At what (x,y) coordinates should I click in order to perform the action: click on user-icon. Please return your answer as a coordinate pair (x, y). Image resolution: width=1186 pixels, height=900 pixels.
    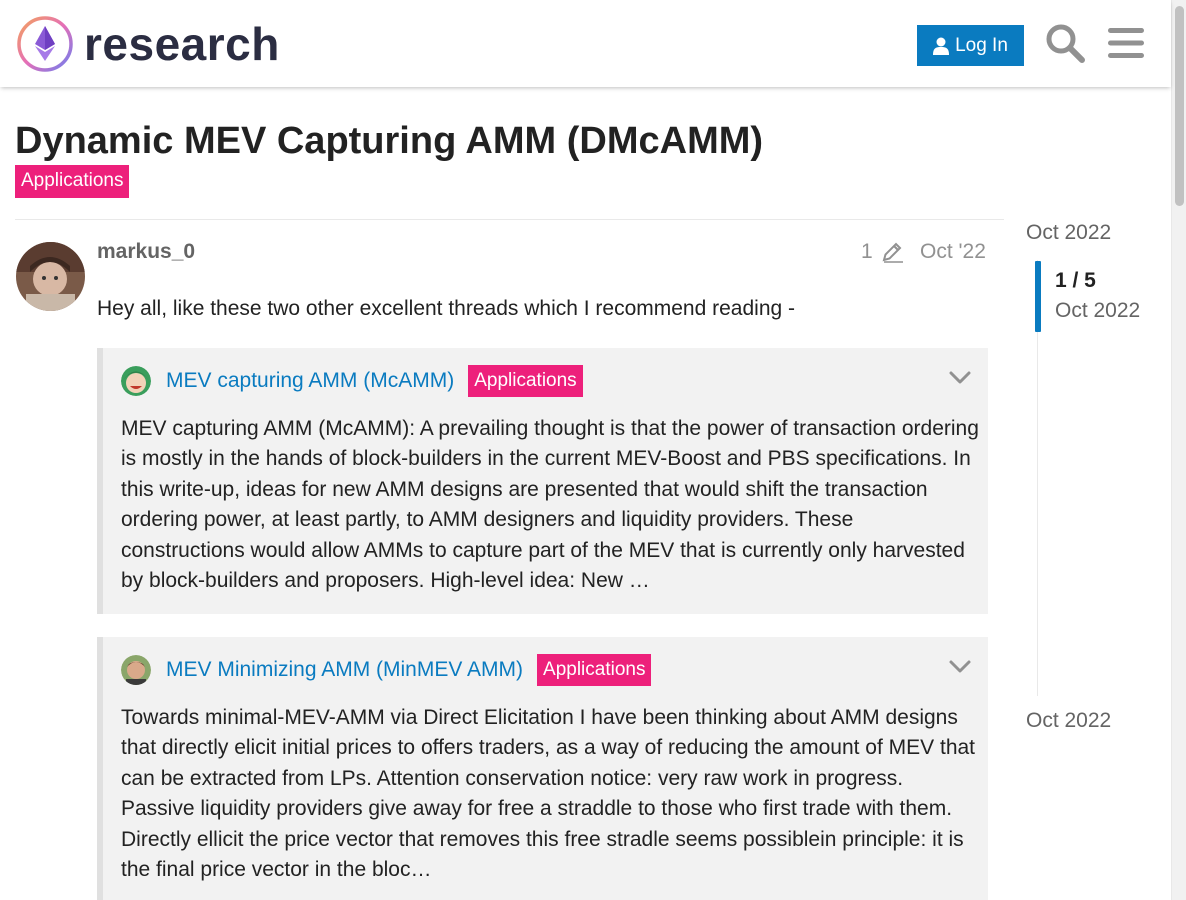
    Looking at the image, I should click on (941, 46).